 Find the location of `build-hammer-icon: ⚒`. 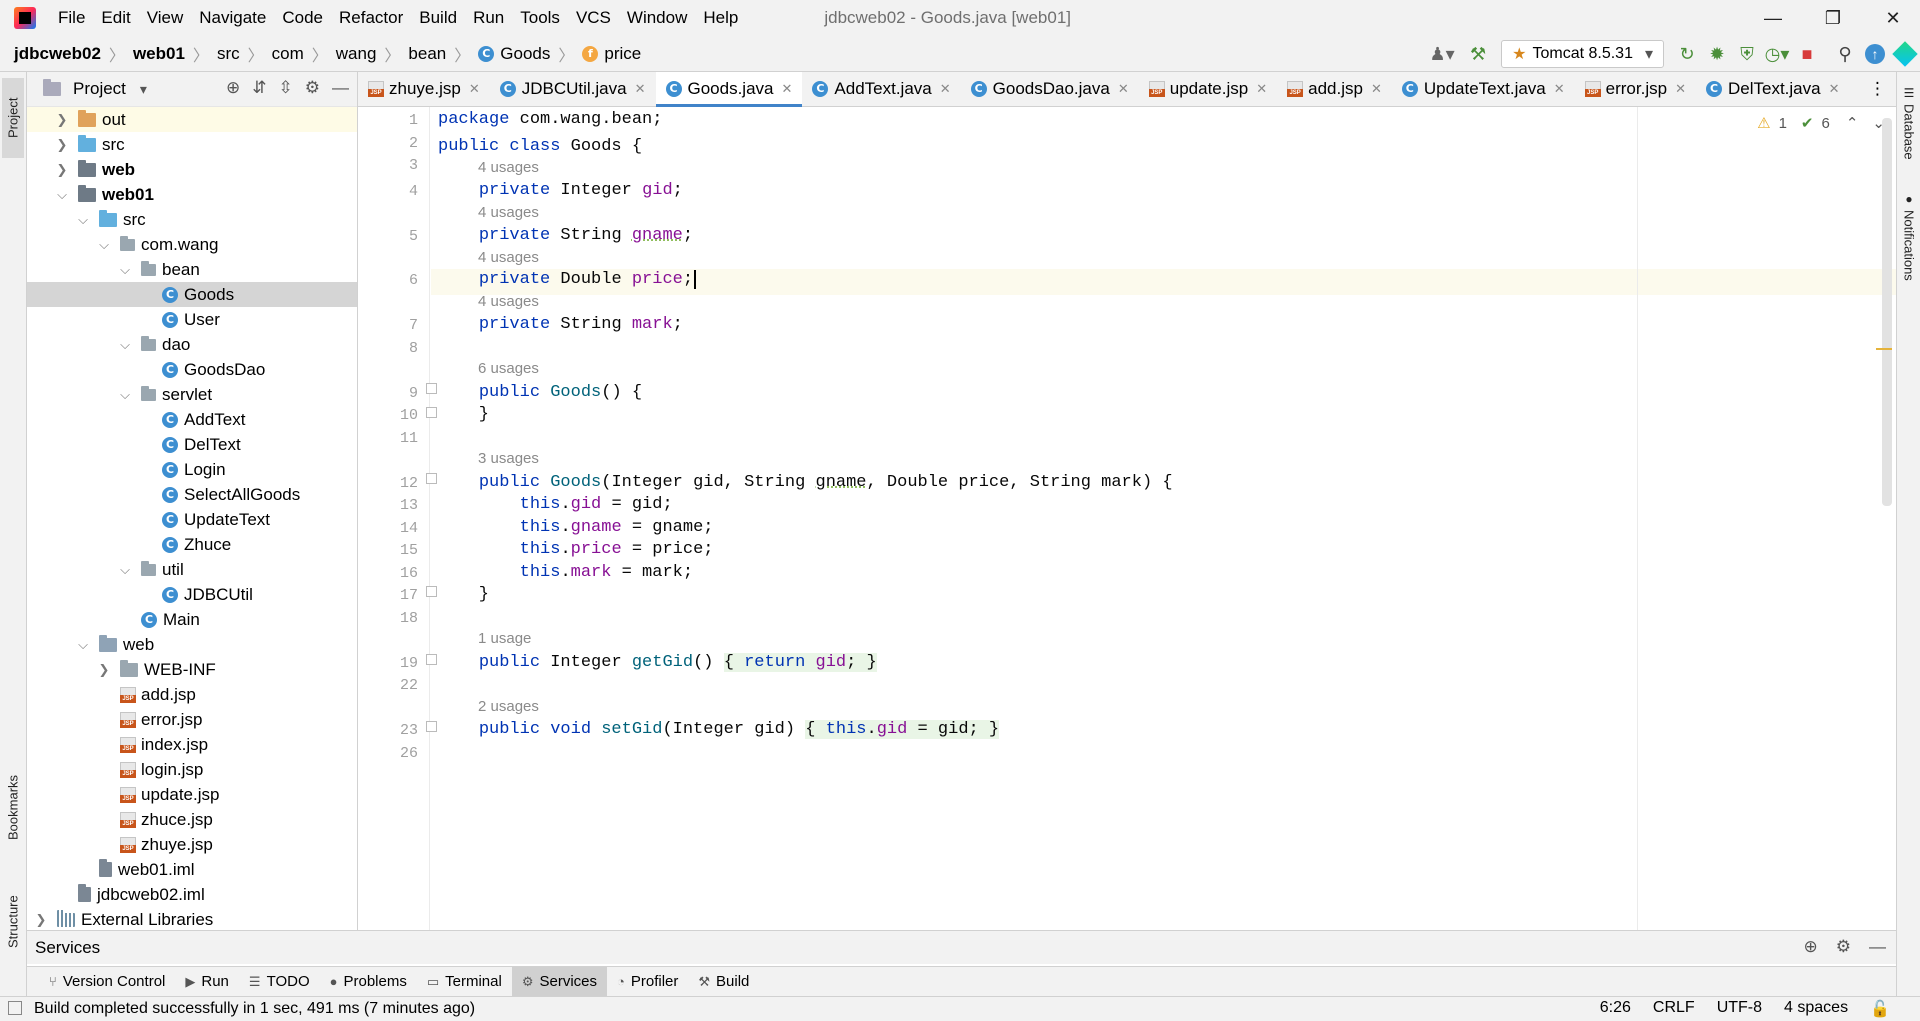

build-hammer-icon: ⚒ is located at coordinates (1478, 54).